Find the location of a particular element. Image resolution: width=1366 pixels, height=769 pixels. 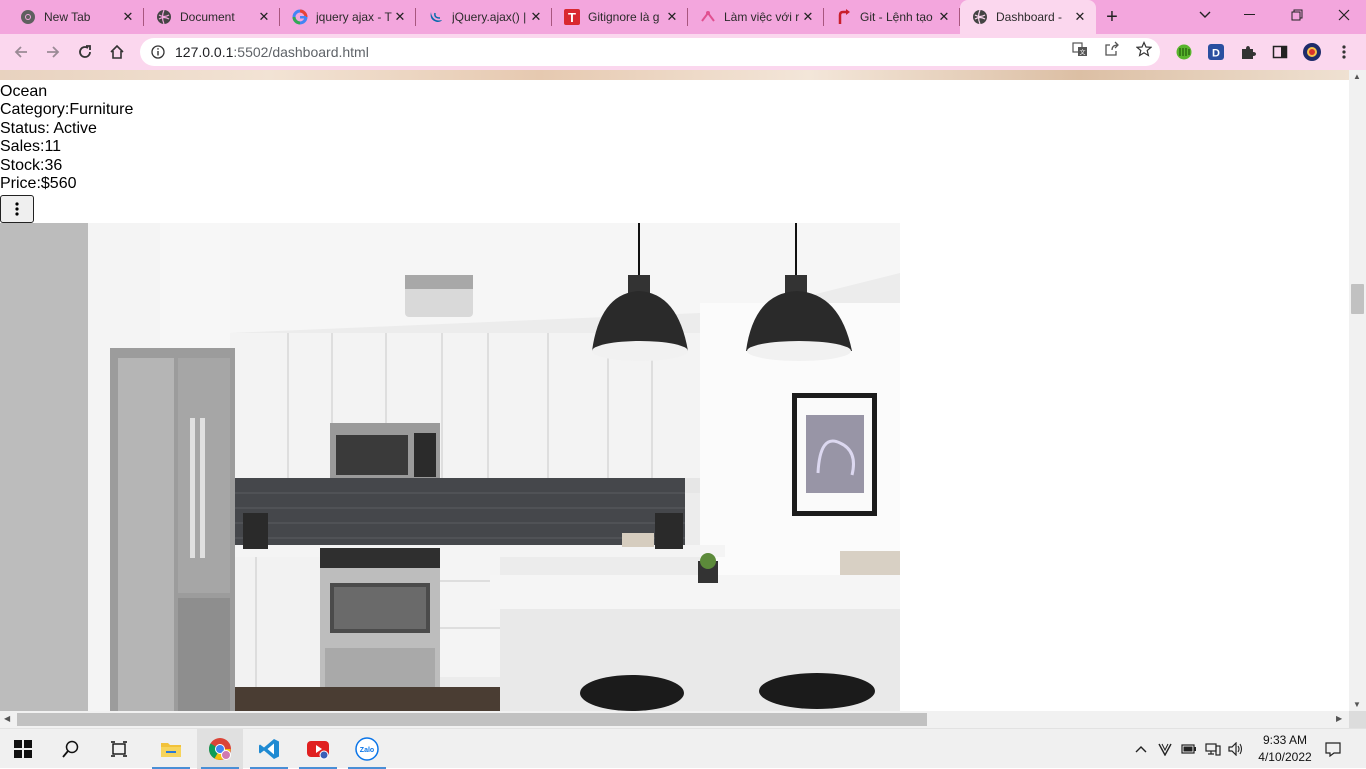

task-view-icon is located at coordinates (119, 749).